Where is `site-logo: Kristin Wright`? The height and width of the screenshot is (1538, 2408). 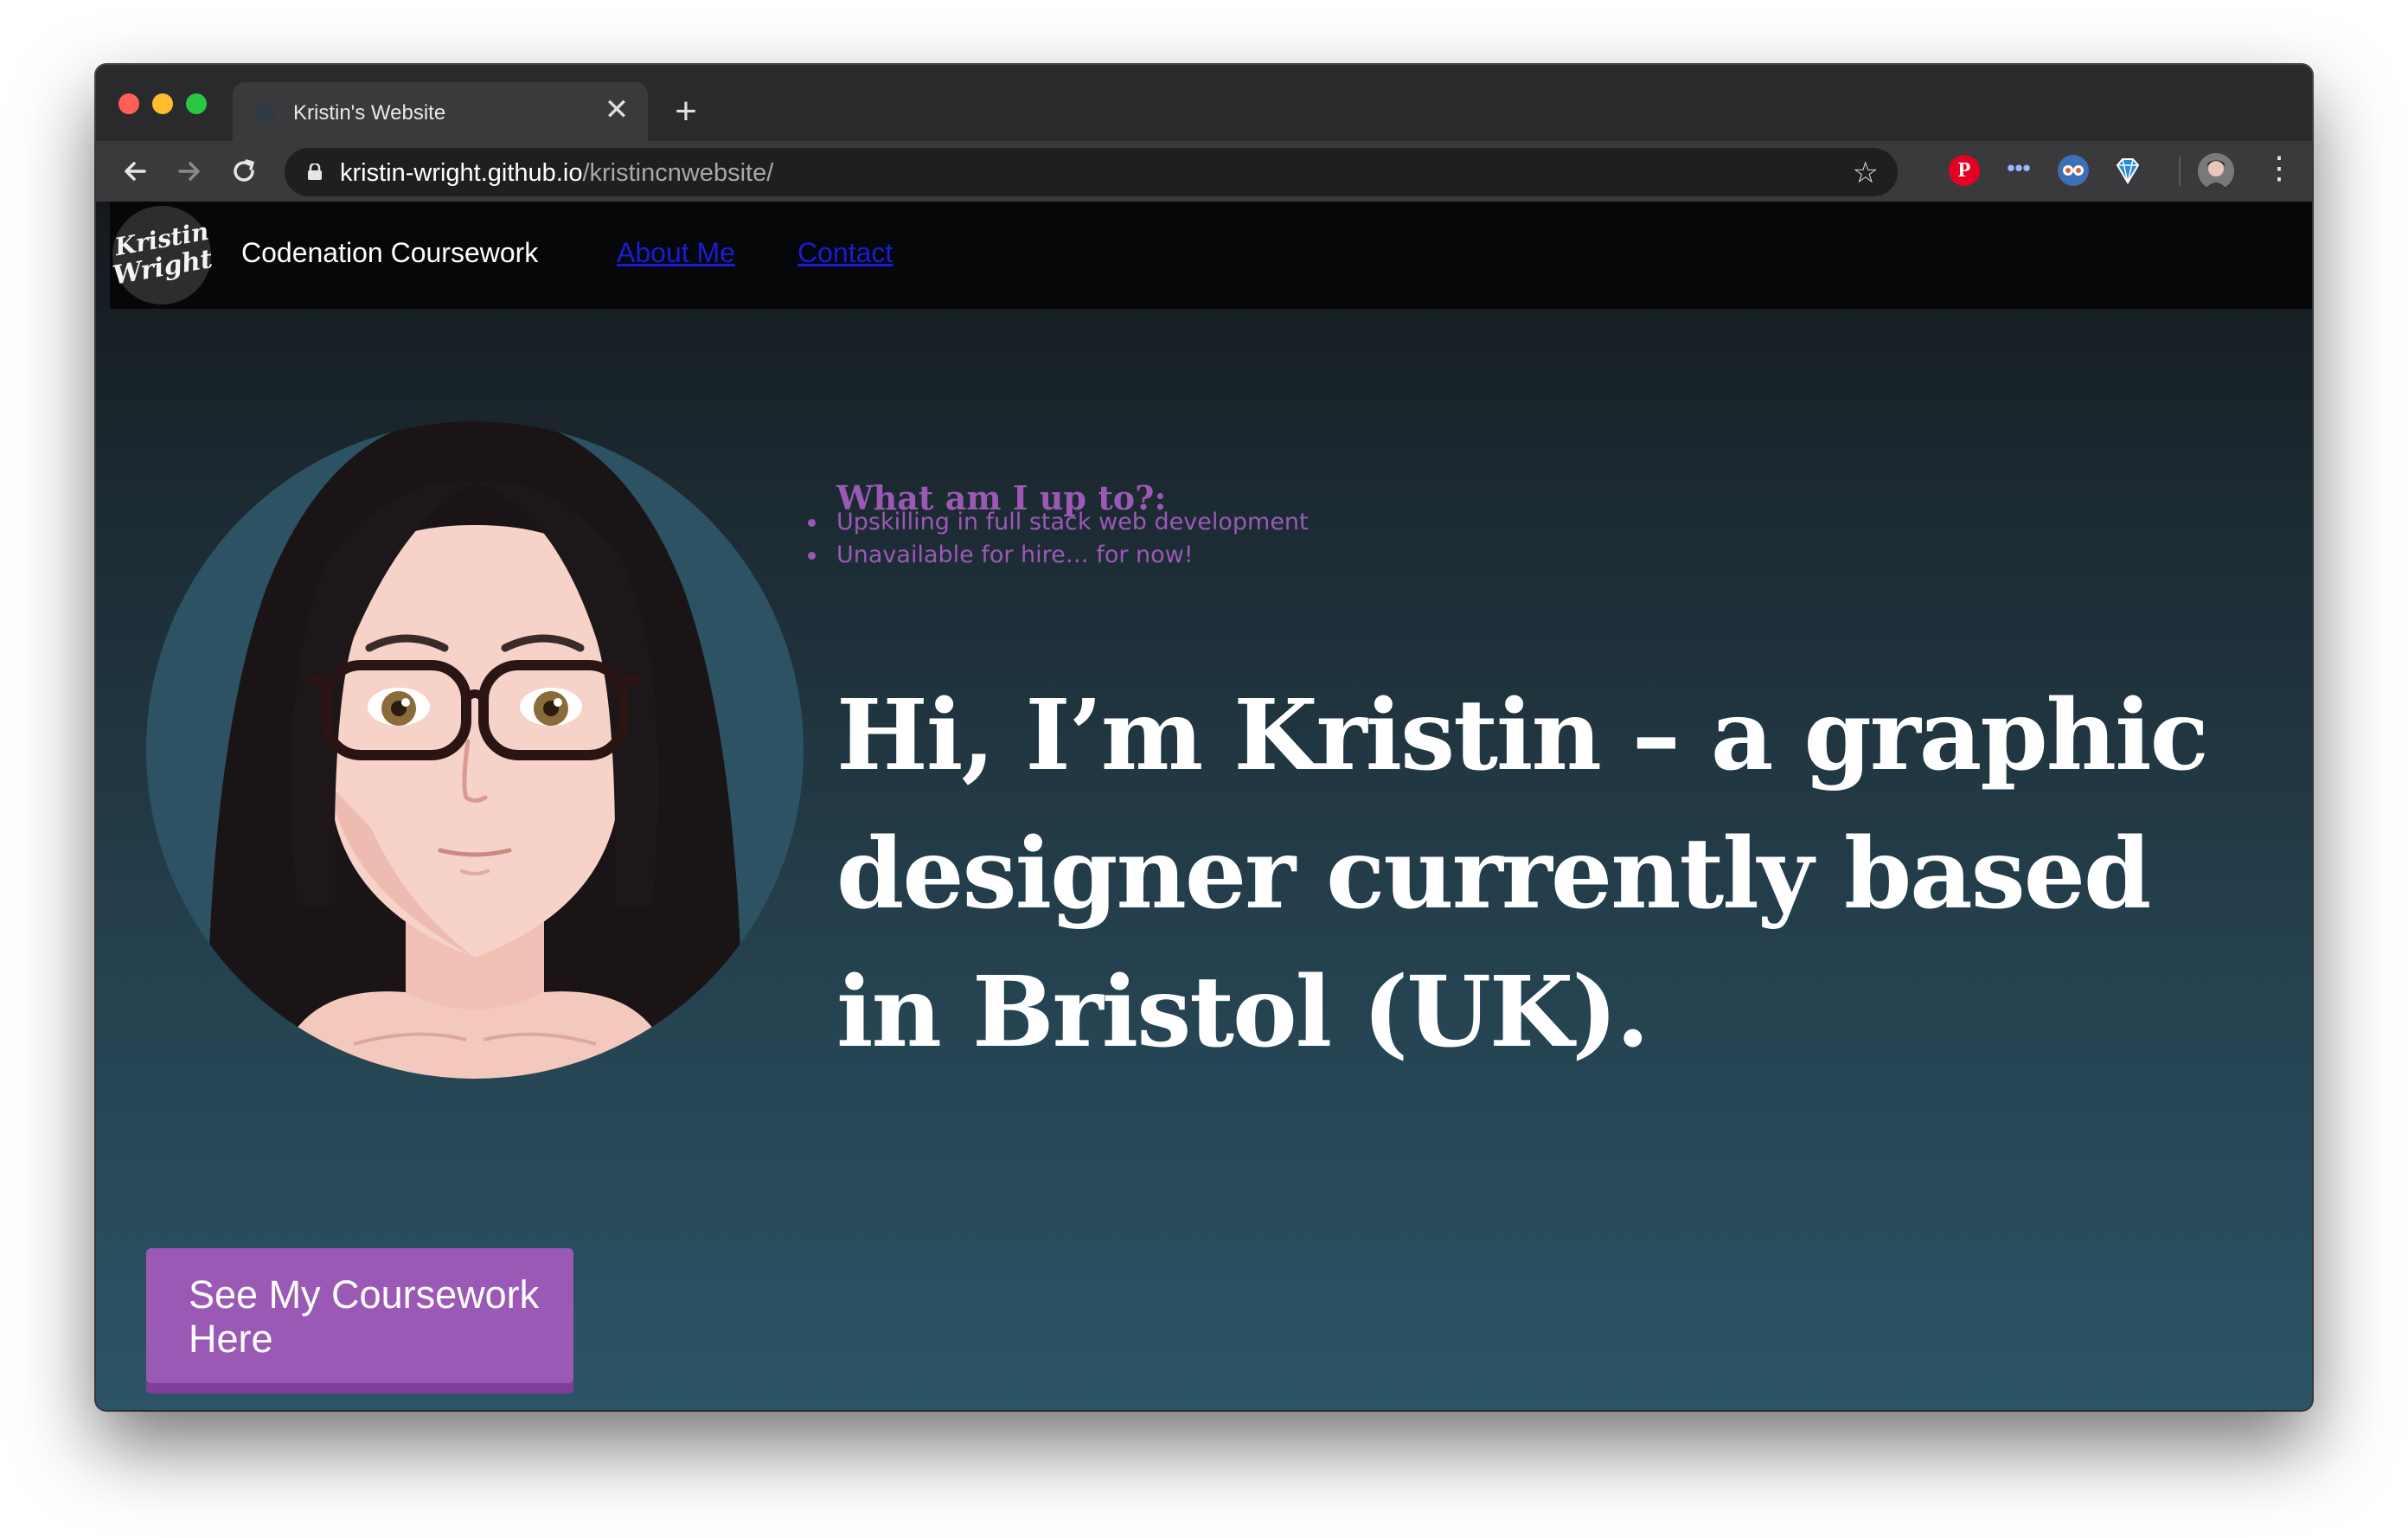 site-logo: Kristin Wright is located at coordinates (163, 255).